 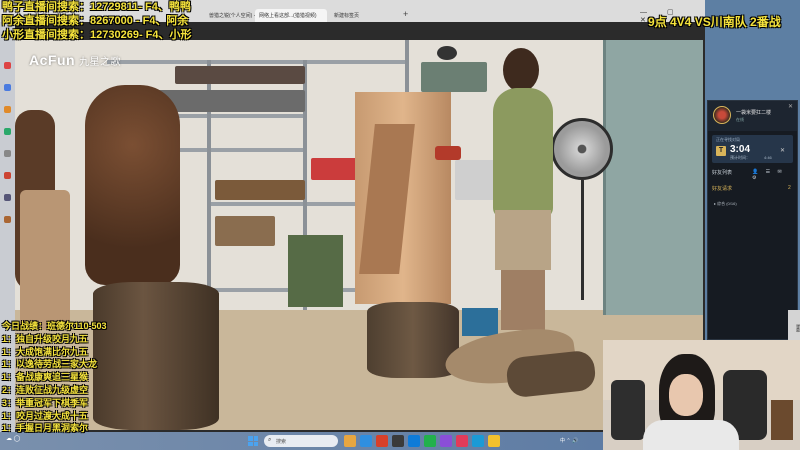 I want to click on plant, so click(x=782, y=420).